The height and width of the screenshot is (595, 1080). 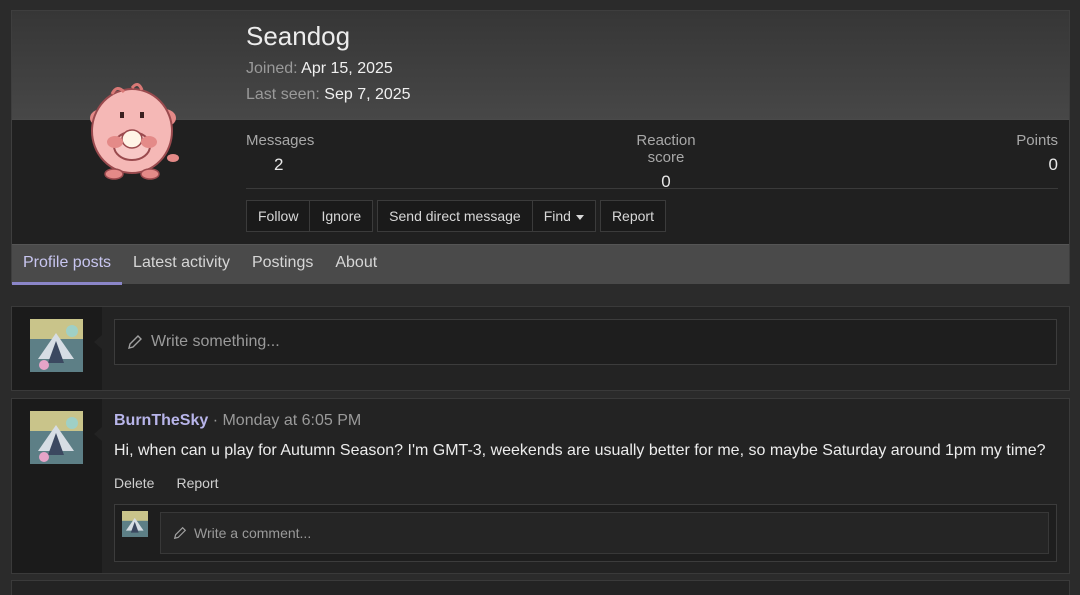 What do you see at coordinates (98, 342) in the screenshot?
I see `write-pointer` at bounding box center [98, 342].